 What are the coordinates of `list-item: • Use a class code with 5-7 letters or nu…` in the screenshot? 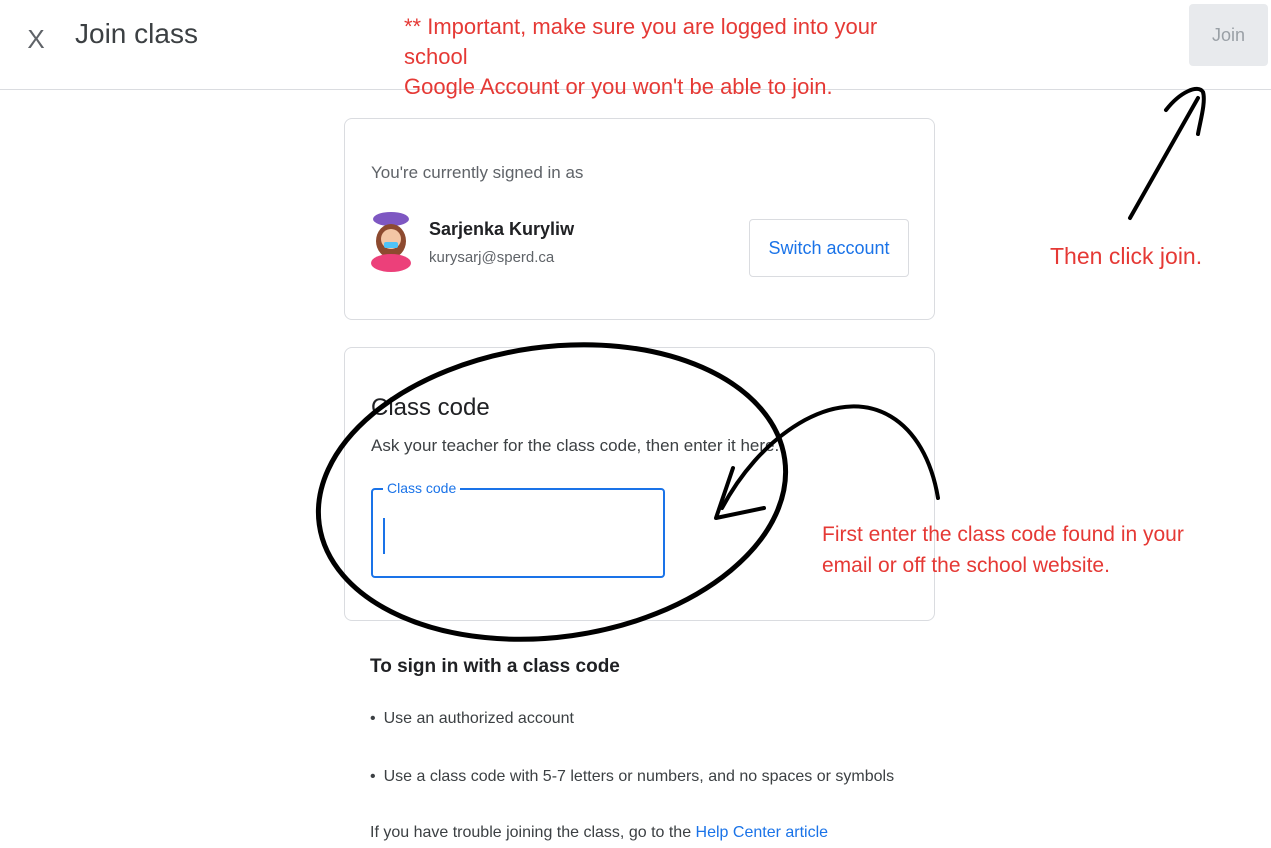 It's located at (632, 776).